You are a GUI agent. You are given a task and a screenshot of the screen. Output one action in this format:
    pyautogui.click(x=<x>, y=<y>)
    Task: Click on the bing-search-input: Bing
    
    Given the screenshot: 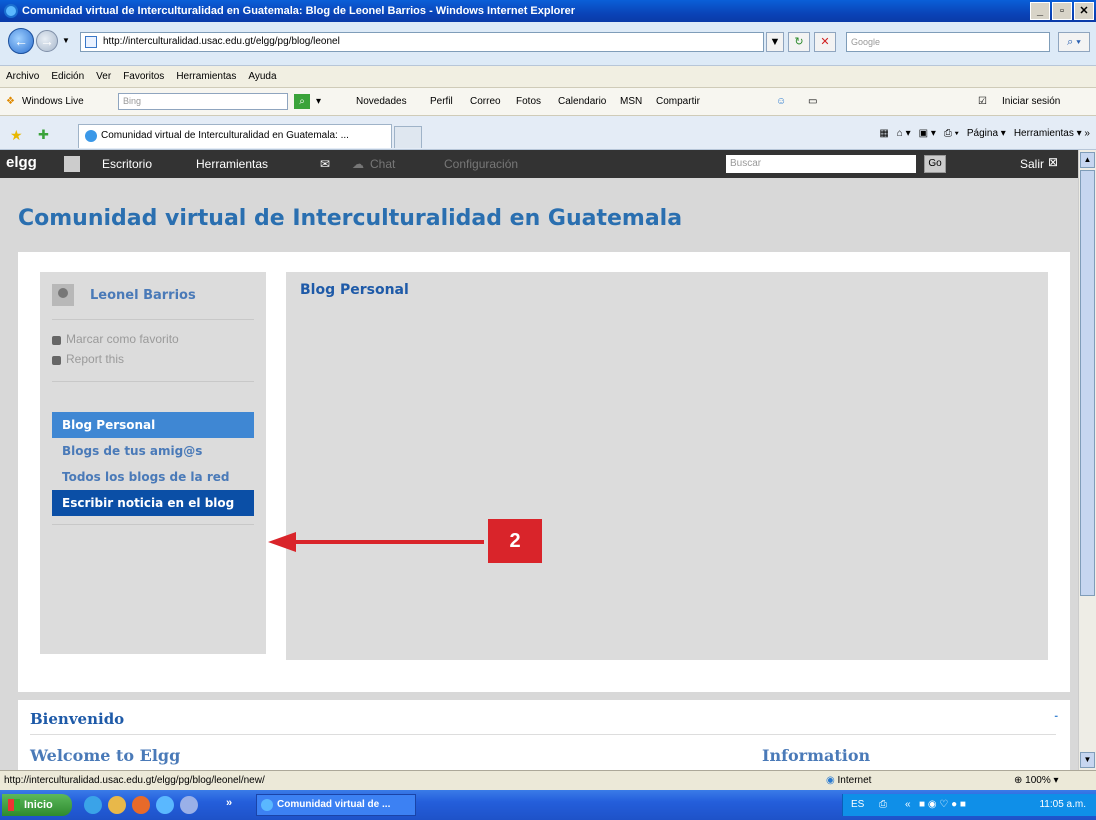 What is the action you would take?
    pyautogui.click(x=203, y=101)
    